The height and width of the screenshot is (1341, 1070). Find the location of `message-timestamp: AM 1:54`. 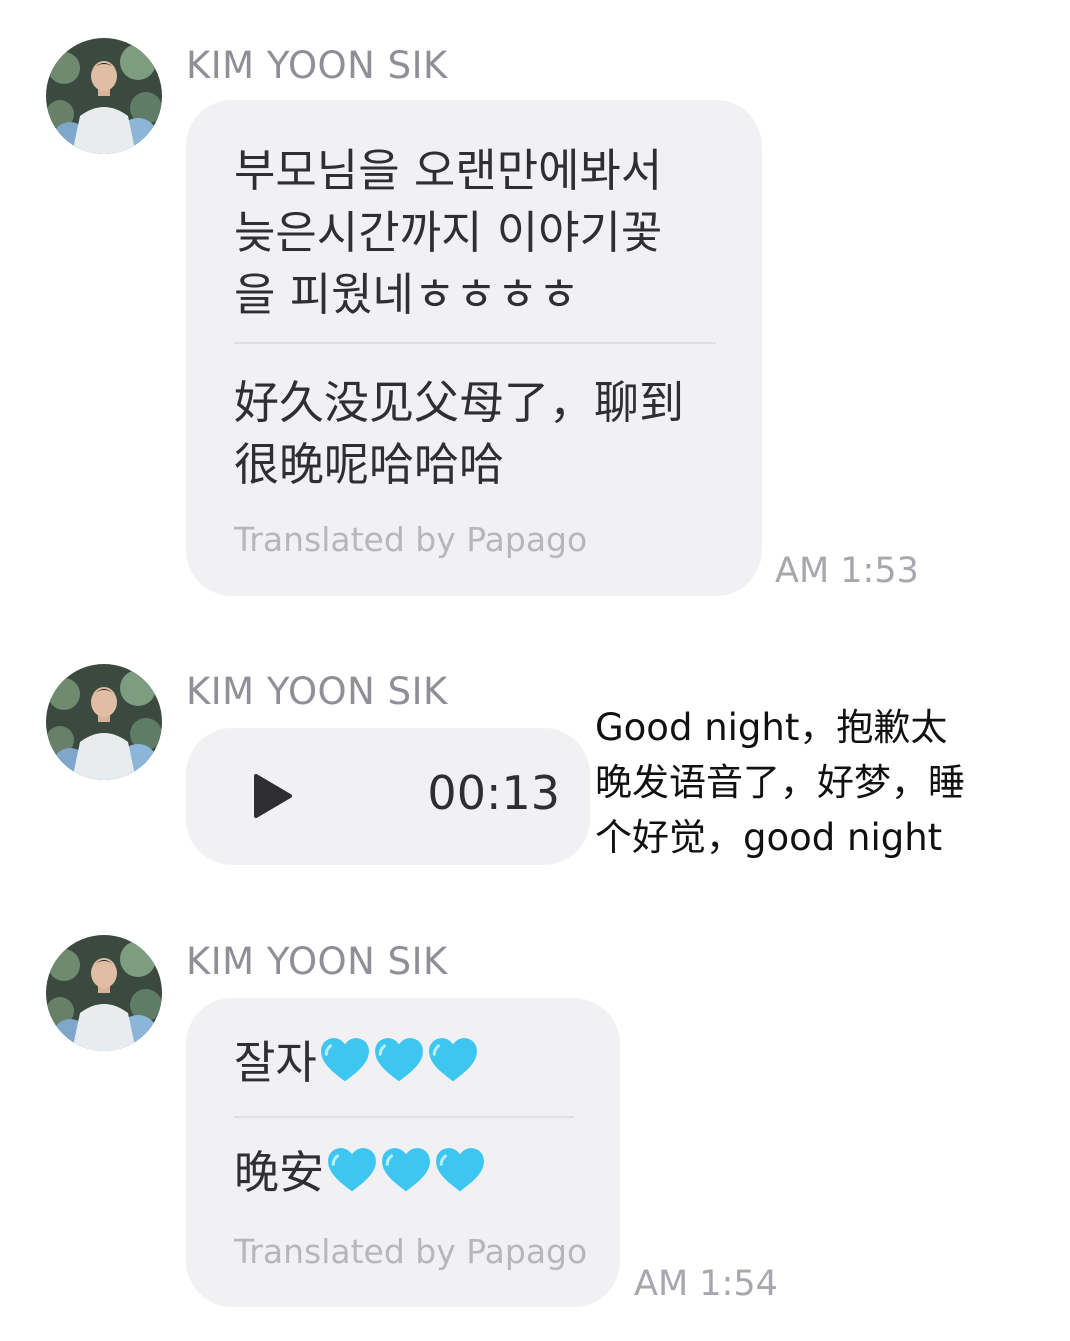

message-timestamp: AM 1:54 is located at coordinates (706, 1284).